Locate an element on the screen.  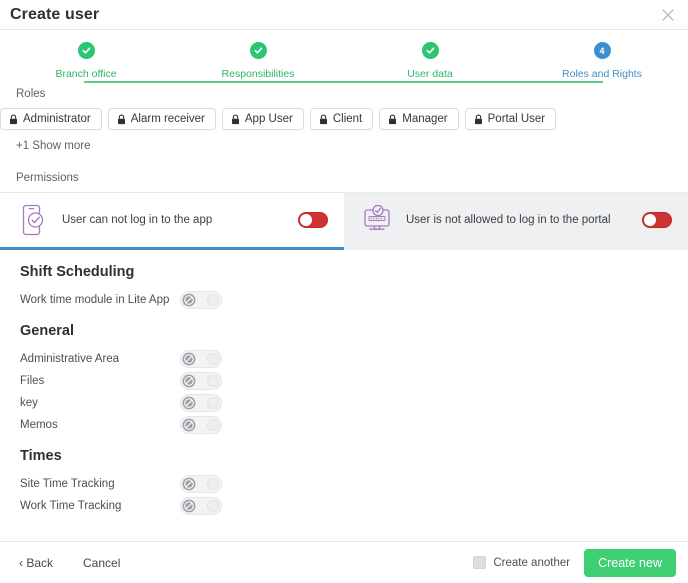
stepper-step-roles-and-rights: 4 Roles and Rights is located at coordinates (602, 61).